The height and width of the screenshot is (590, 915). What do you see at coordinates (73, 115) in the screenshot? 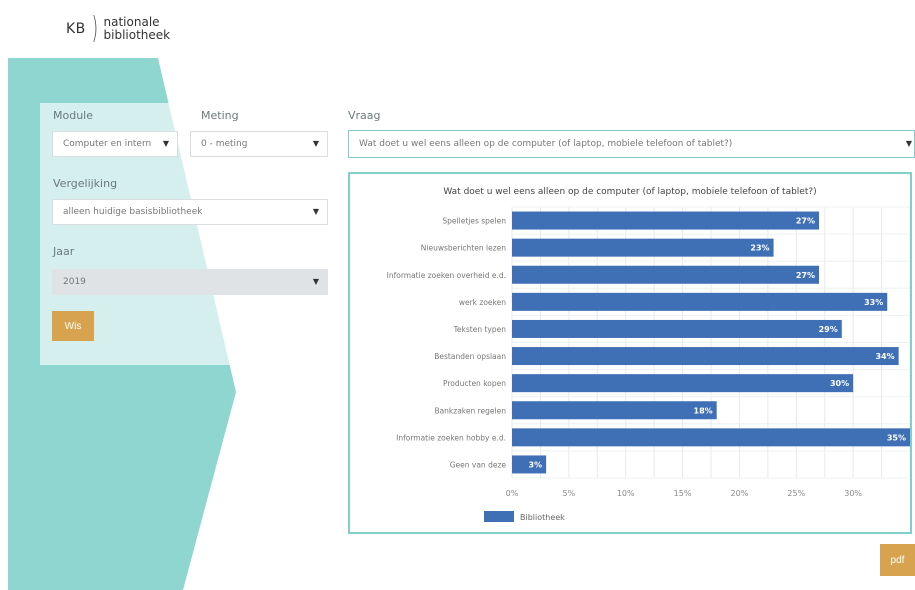
I see `module-label: Module` at bounding box center [73, 115].